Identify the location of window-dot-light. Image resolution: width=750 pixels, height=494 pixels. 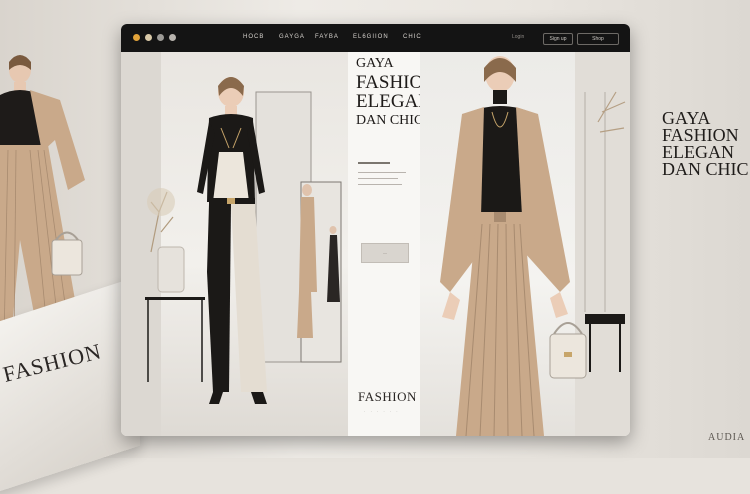
(172, 37).